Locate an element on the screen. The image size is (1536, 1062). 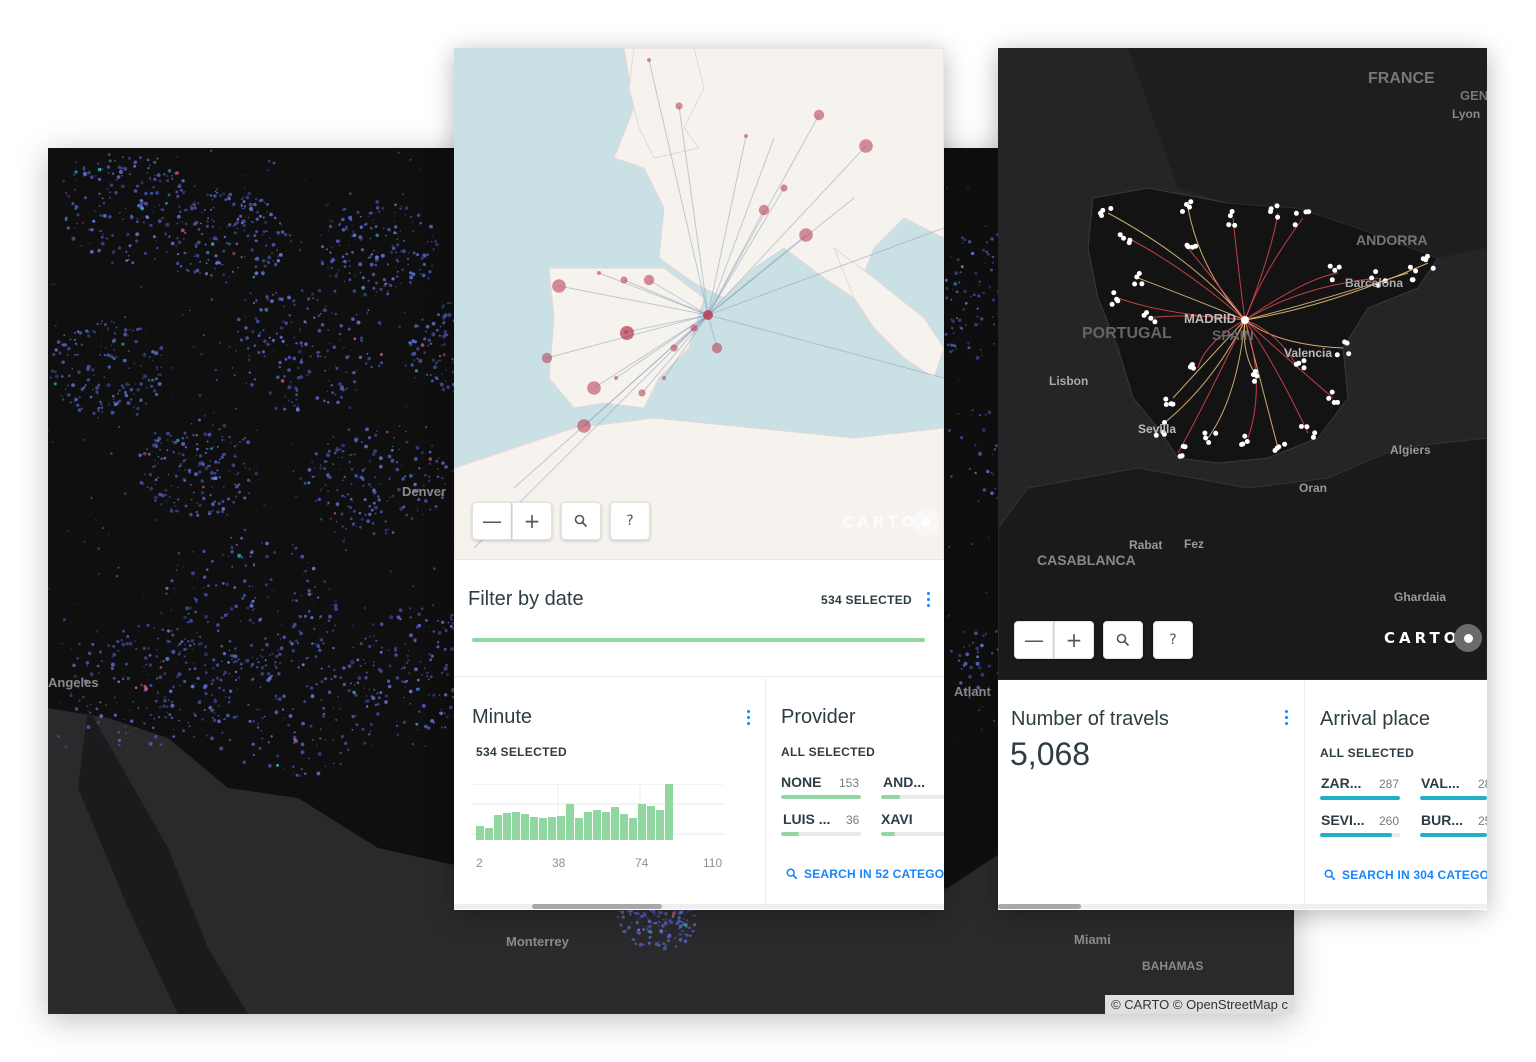
map-label-fez: Fez is located at coordinates (1194, 544).